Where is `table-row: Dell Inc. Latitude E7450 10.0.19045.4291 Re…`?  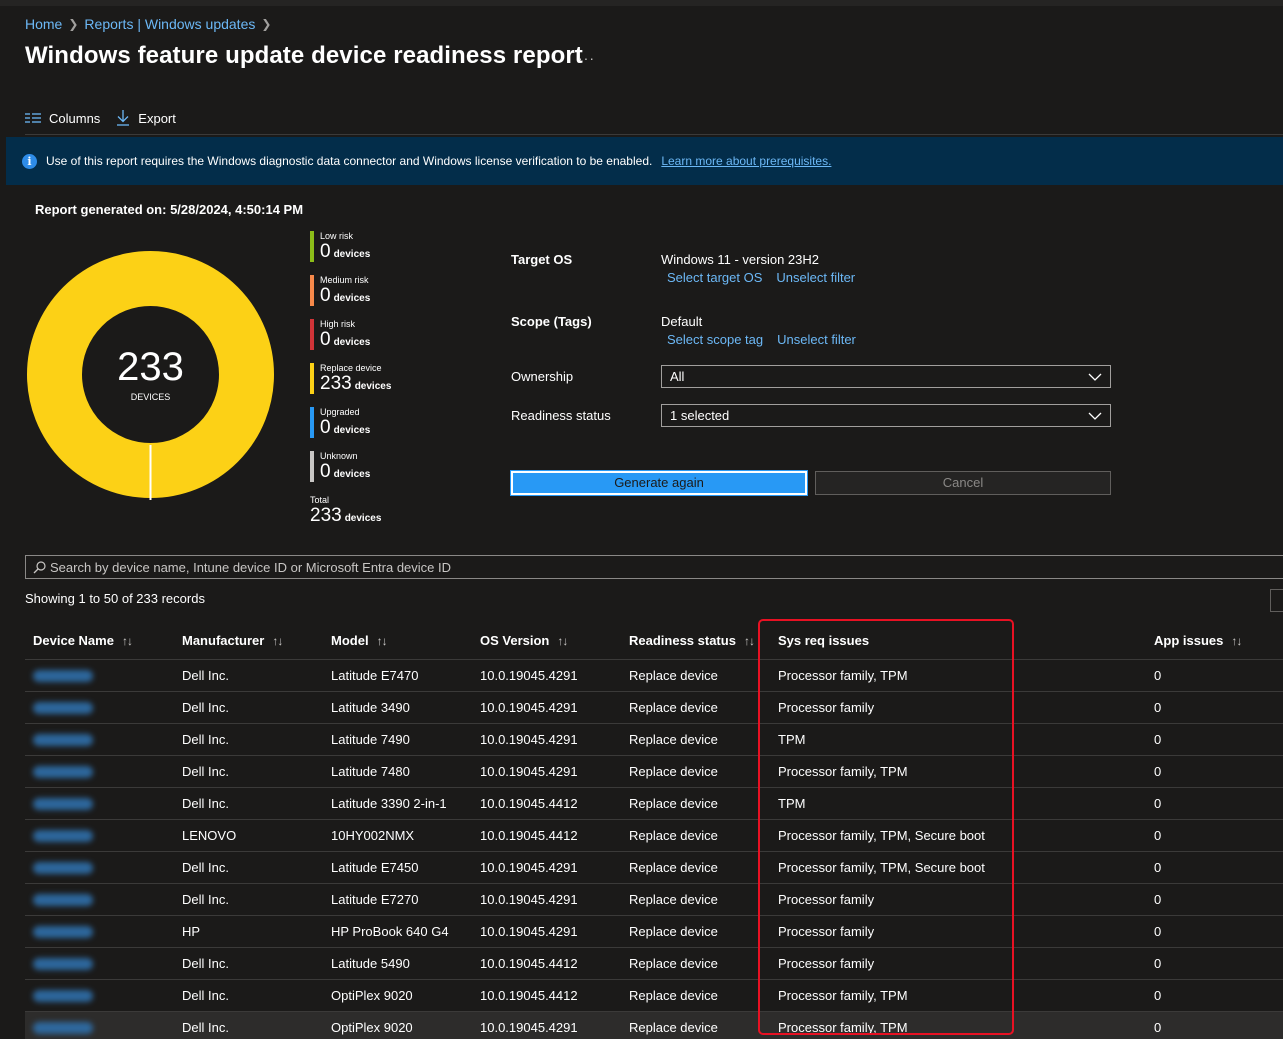
table-row: Dell Inc. Latitude E7450 10.0.19045.4291 Re… is located at coordinates (654, 867).